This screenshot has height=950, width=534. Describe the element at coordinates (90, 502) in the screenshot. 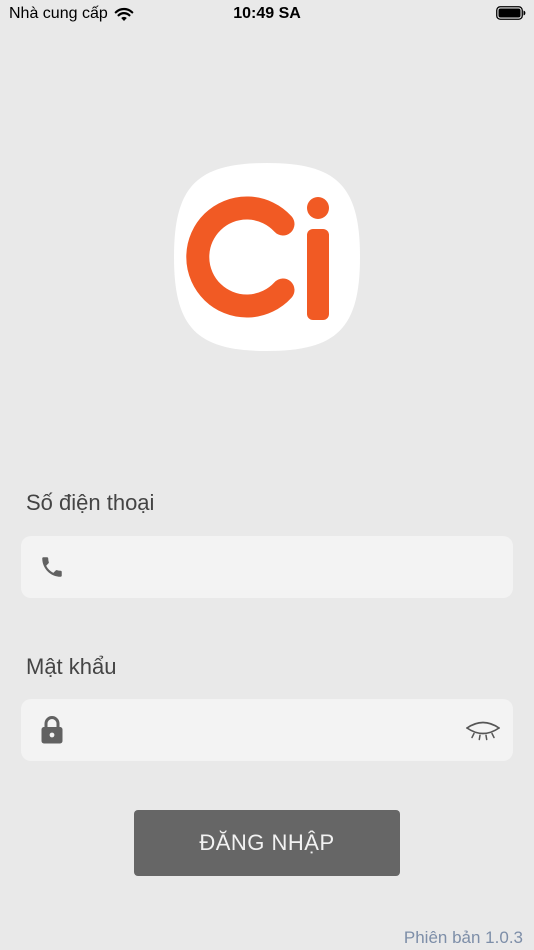

I see `phone-label: Số điện thoại` at that location.